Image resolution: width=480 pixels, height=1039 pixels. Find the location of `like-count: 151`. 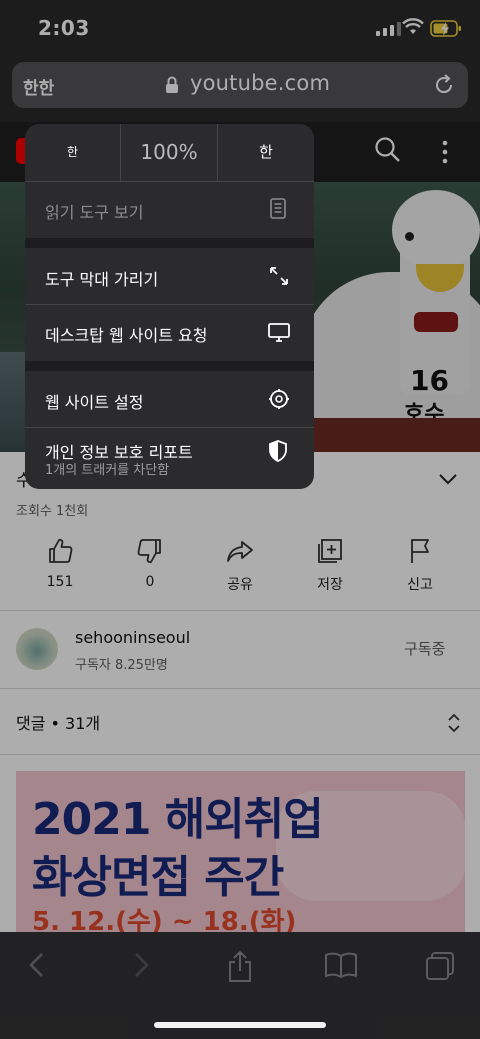

like-count: 151 is located at coordinates (60, 582).